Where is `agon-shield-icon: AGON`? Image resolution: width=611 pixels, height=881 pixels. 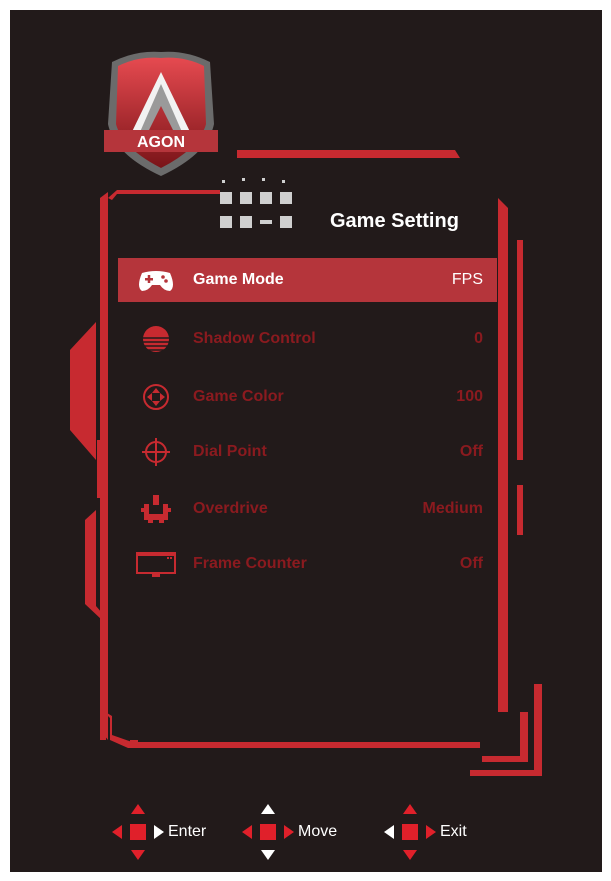 agon-shield-icon: AGON is located at coordinates (161, 113).